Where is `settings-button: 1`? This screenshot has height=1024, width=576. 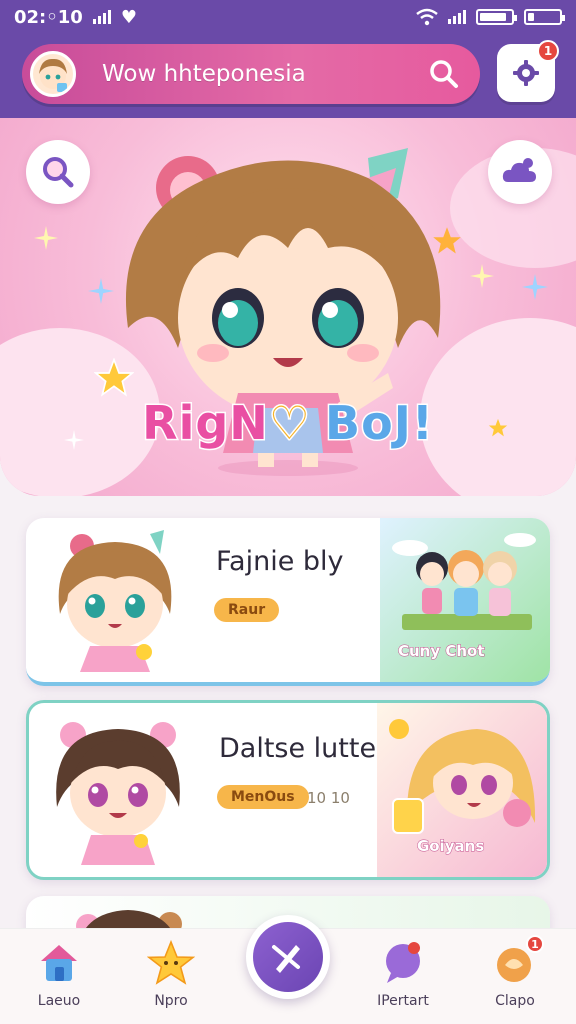 settings-button: 1 is located at coordinates (528, 71).